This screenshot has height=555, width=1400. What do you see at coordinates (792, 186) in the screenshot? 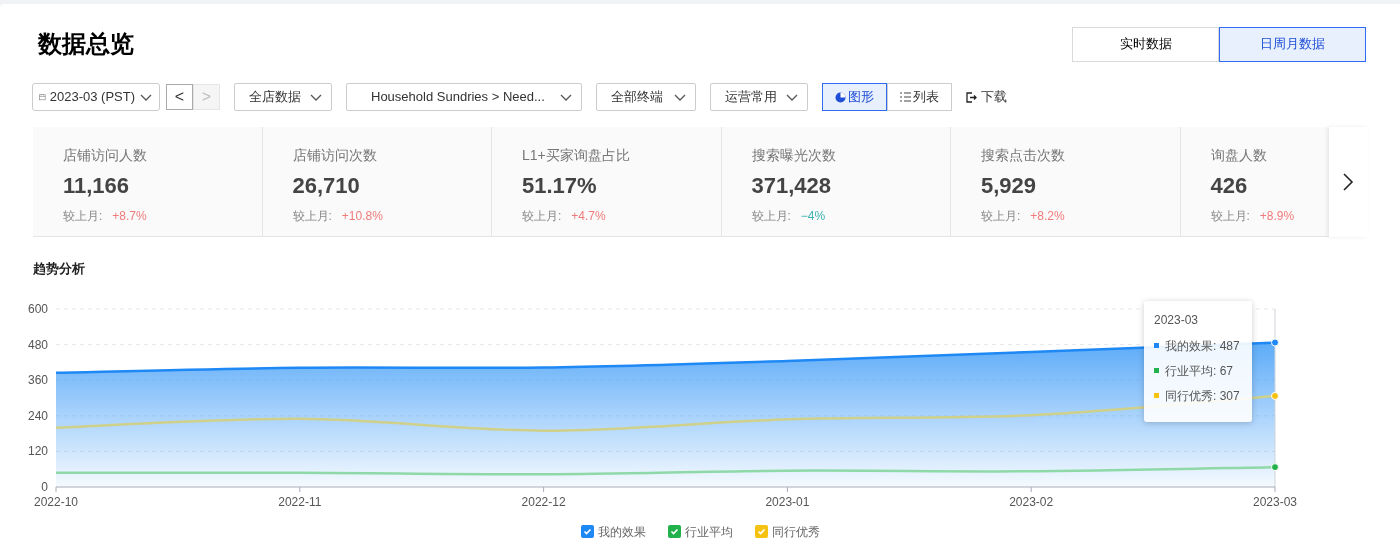
I see `metric-value: 371,428` at bounding box center [792, 186].